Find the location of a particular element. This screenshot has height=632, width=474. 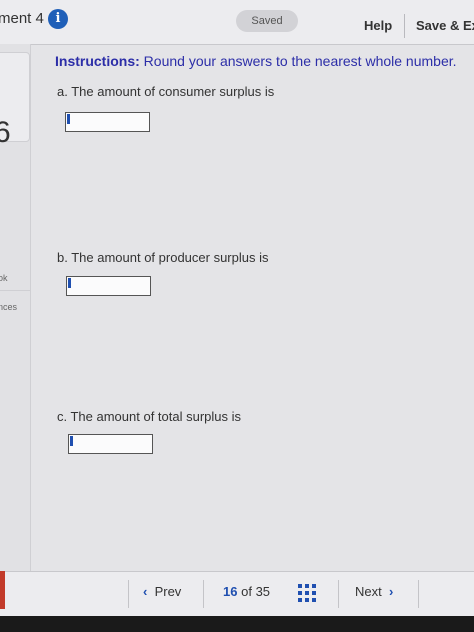

rail-divider is located at coordinates (15, 290).